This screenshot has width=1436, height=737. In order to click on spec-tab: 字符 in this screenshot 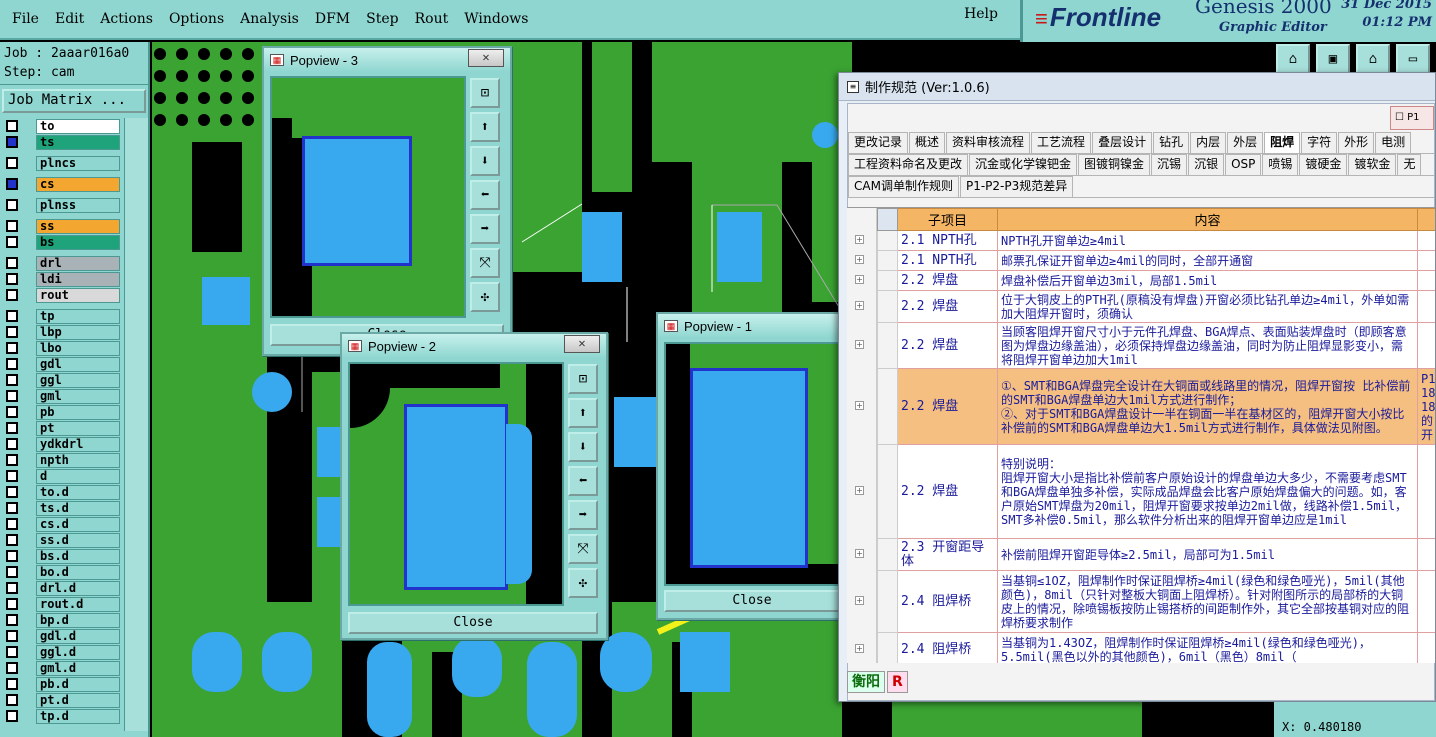, I will do `click(1319, 142)`.